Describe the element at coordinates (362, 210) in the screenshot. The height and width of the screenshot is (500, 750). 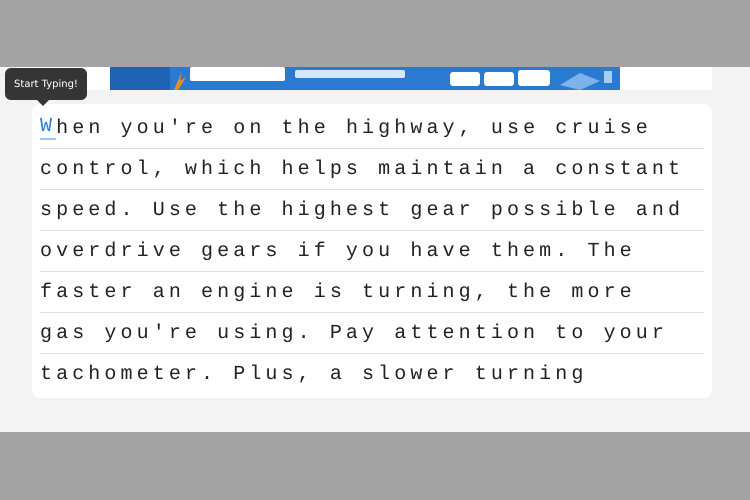
I see `passage-text: speed. Use the highest gear possible and` at that location.